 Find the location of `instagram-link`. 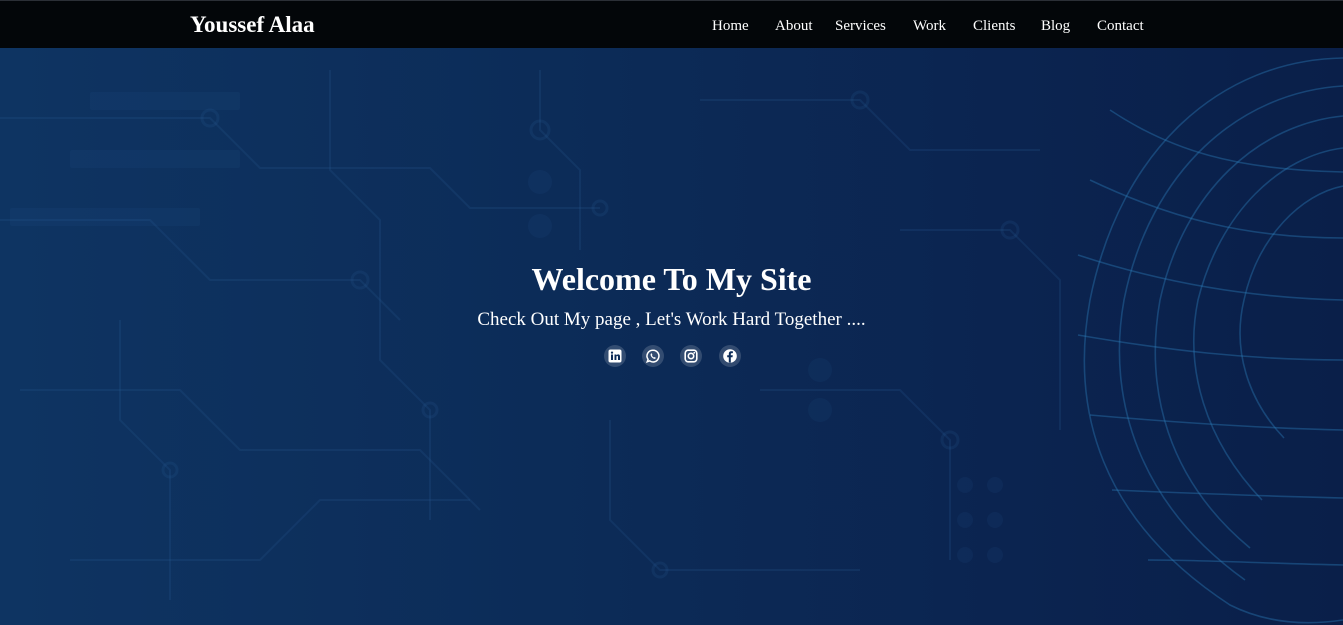

instagram-link is located at coordinates (691, 356).